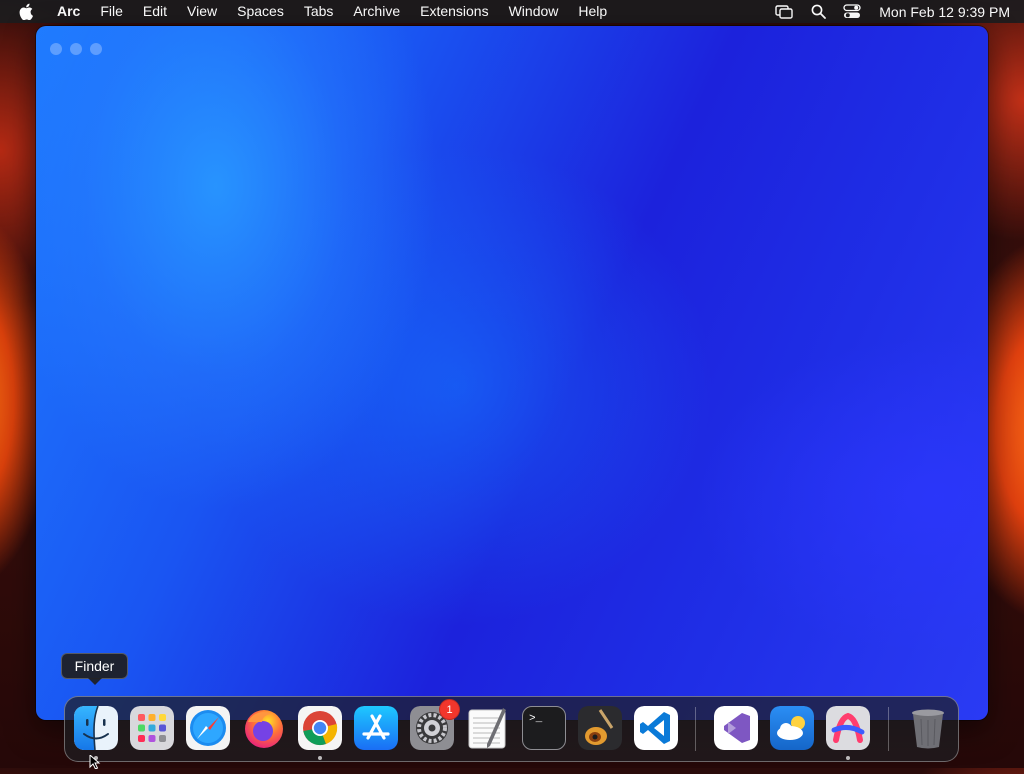  I want to click on firefox-icon, so click(264, 728).